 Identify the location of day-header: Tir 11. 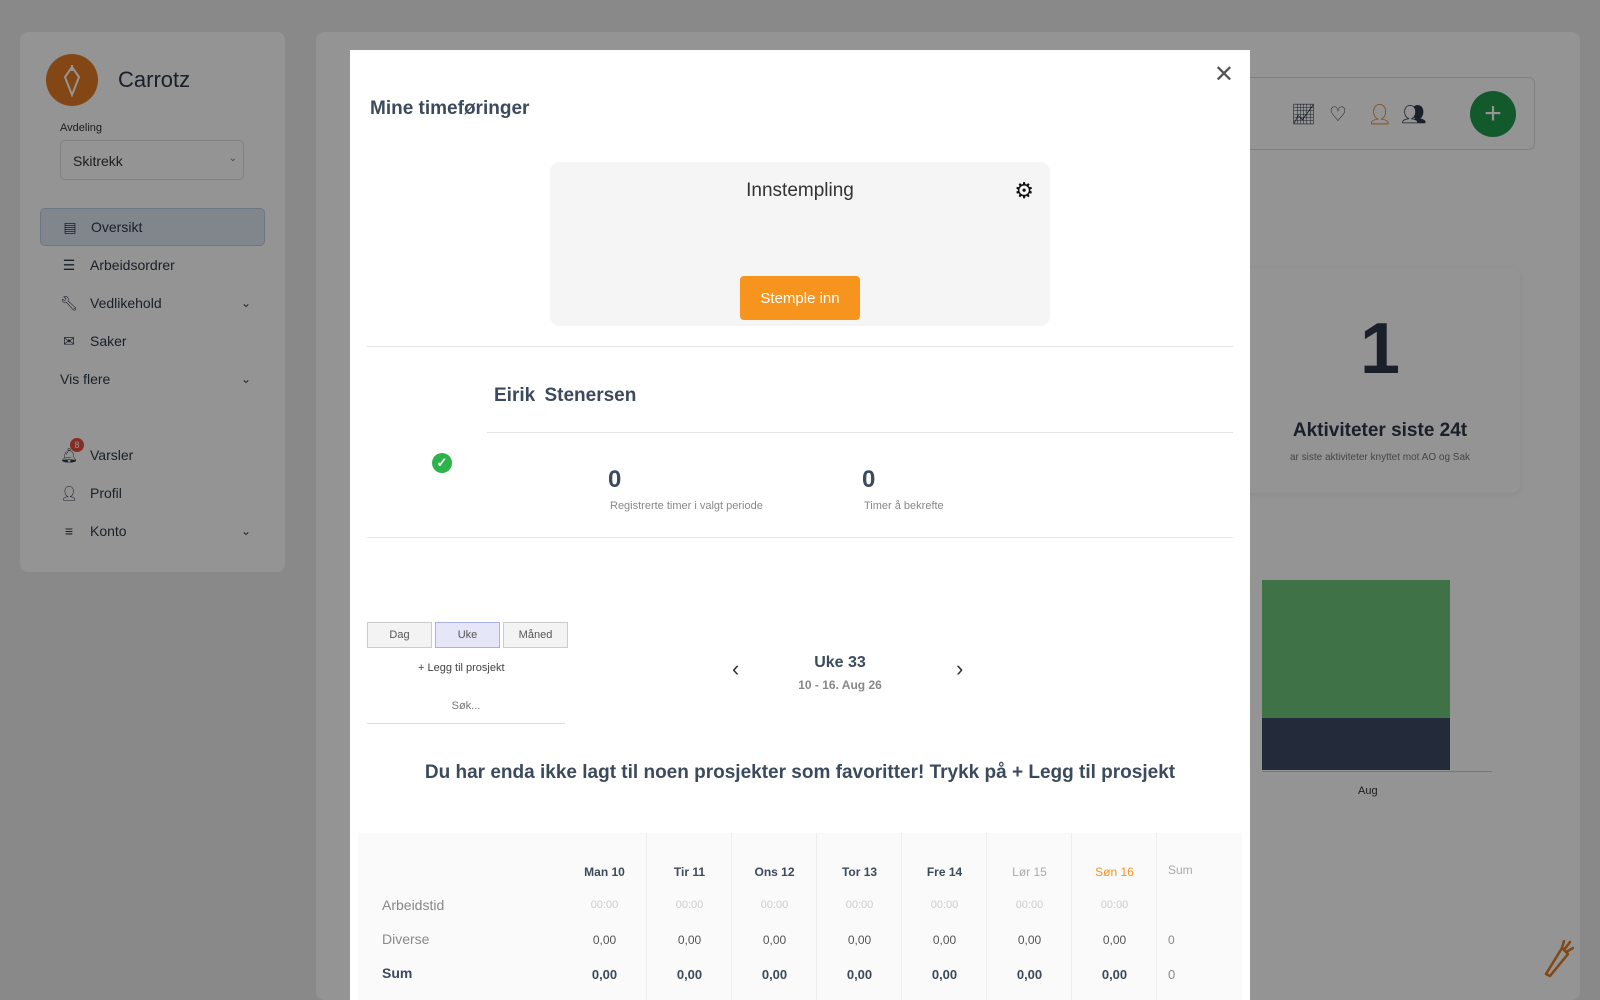
(689, 872).